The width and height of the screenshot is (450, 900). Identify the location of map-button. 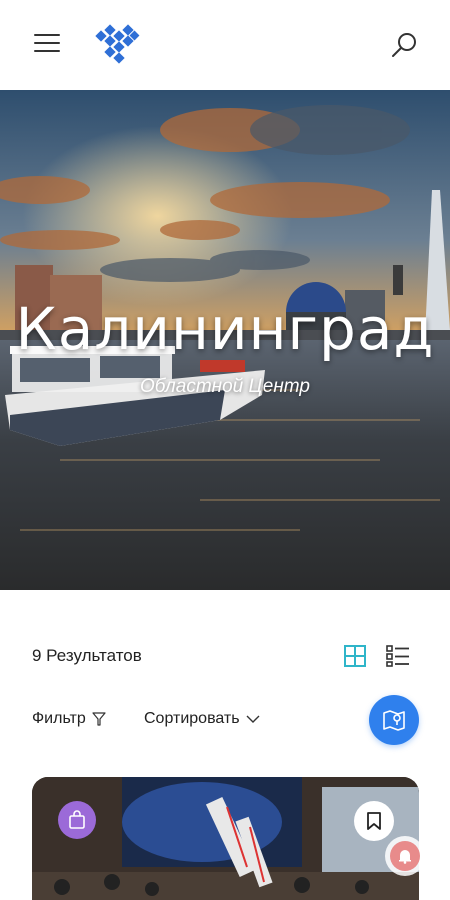
(394, 720).